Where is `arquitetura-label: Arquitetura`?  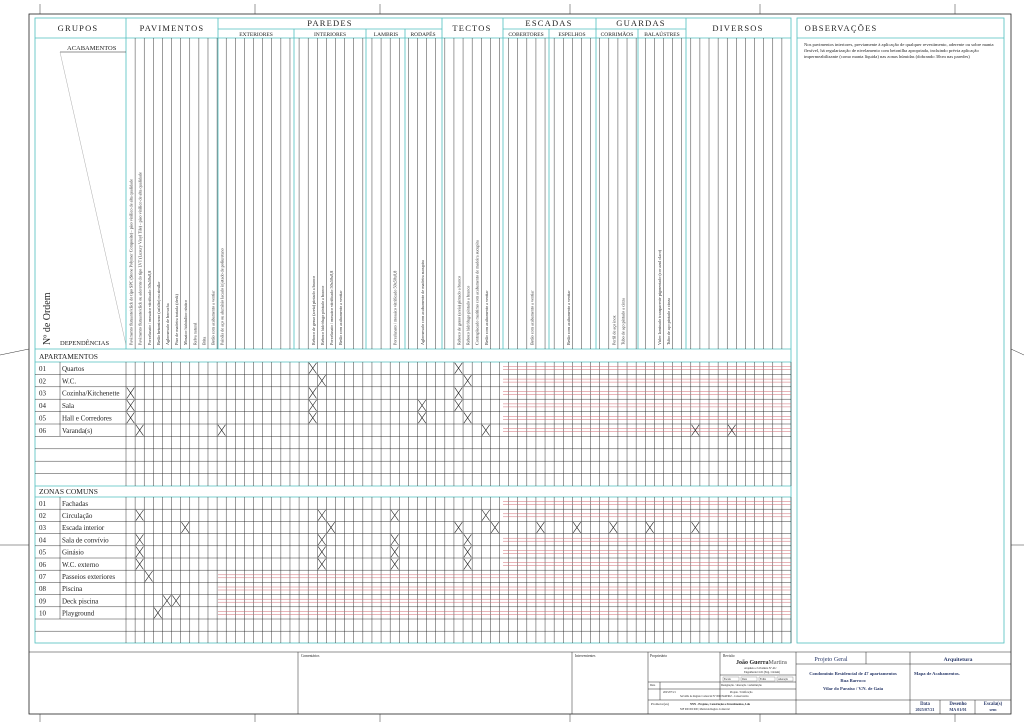 arquitetura-label: Arquitetura is located at coordinates (958, 660).